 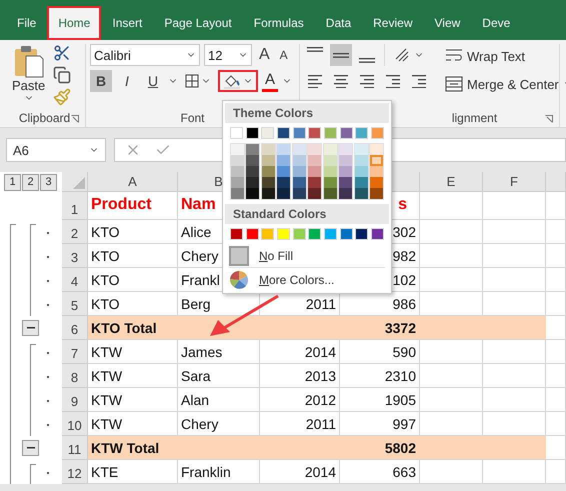 I want to click on ribbon-tab: Home, so click(x=74, y=23).